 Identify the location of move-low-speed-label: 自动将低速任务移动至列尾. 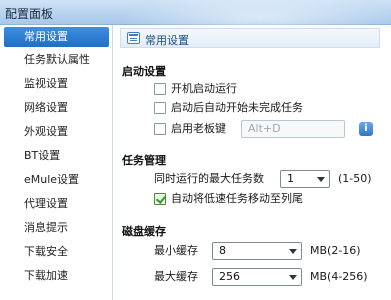
(237, 198).